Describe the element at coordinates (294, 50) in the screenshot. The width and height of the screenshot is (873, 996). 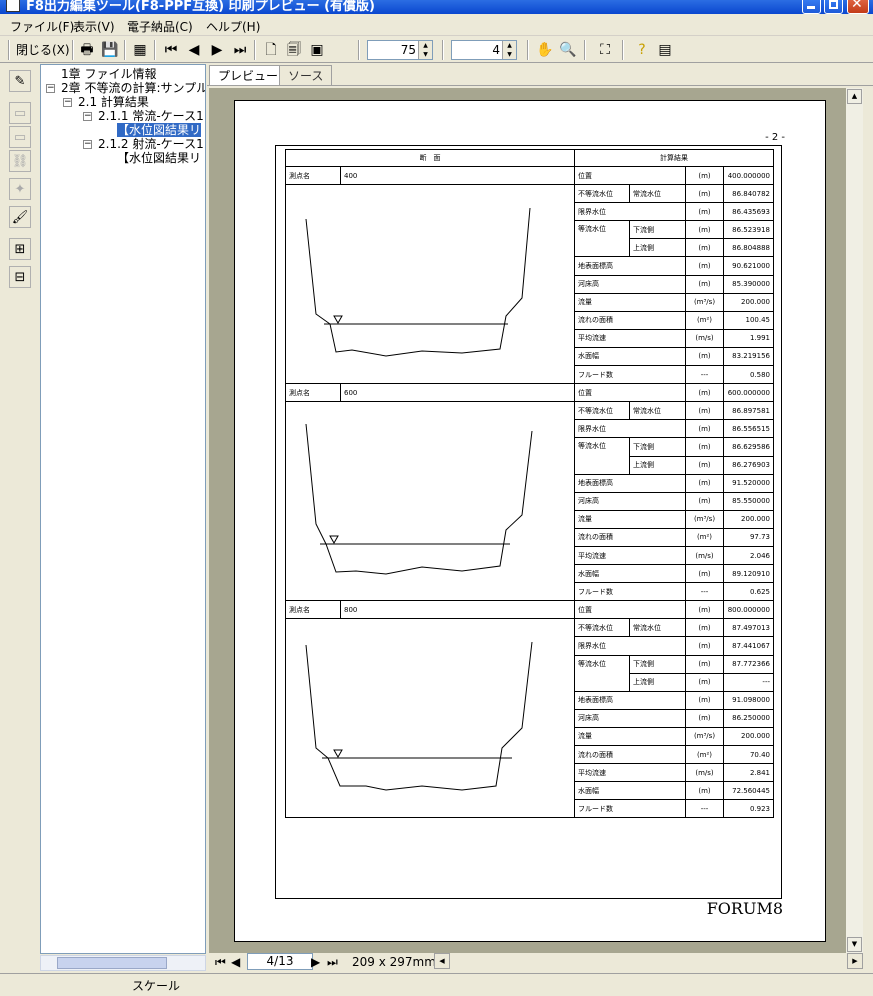
I see `two-page-icon: 🗐` at that location.